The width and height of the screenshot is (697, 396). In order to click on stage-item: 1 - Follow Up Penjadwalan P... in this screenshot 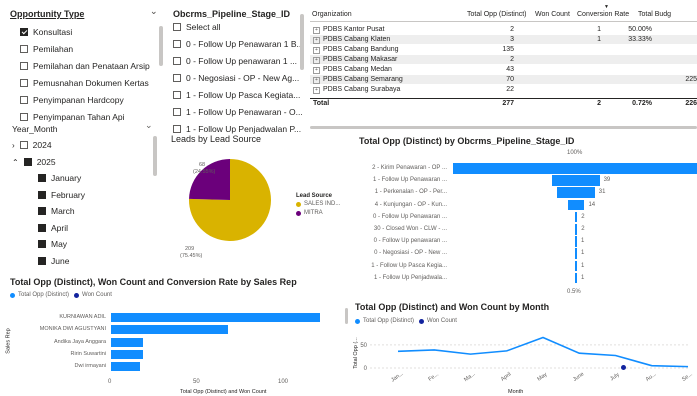, I will do `click(237, 129)`.